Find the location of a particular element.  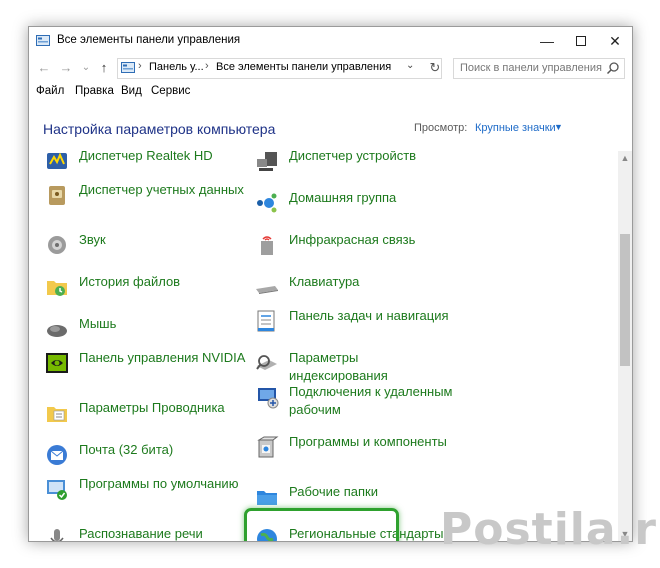

chevron-down-icon: ⌄ is located at coordinates (86, 67).